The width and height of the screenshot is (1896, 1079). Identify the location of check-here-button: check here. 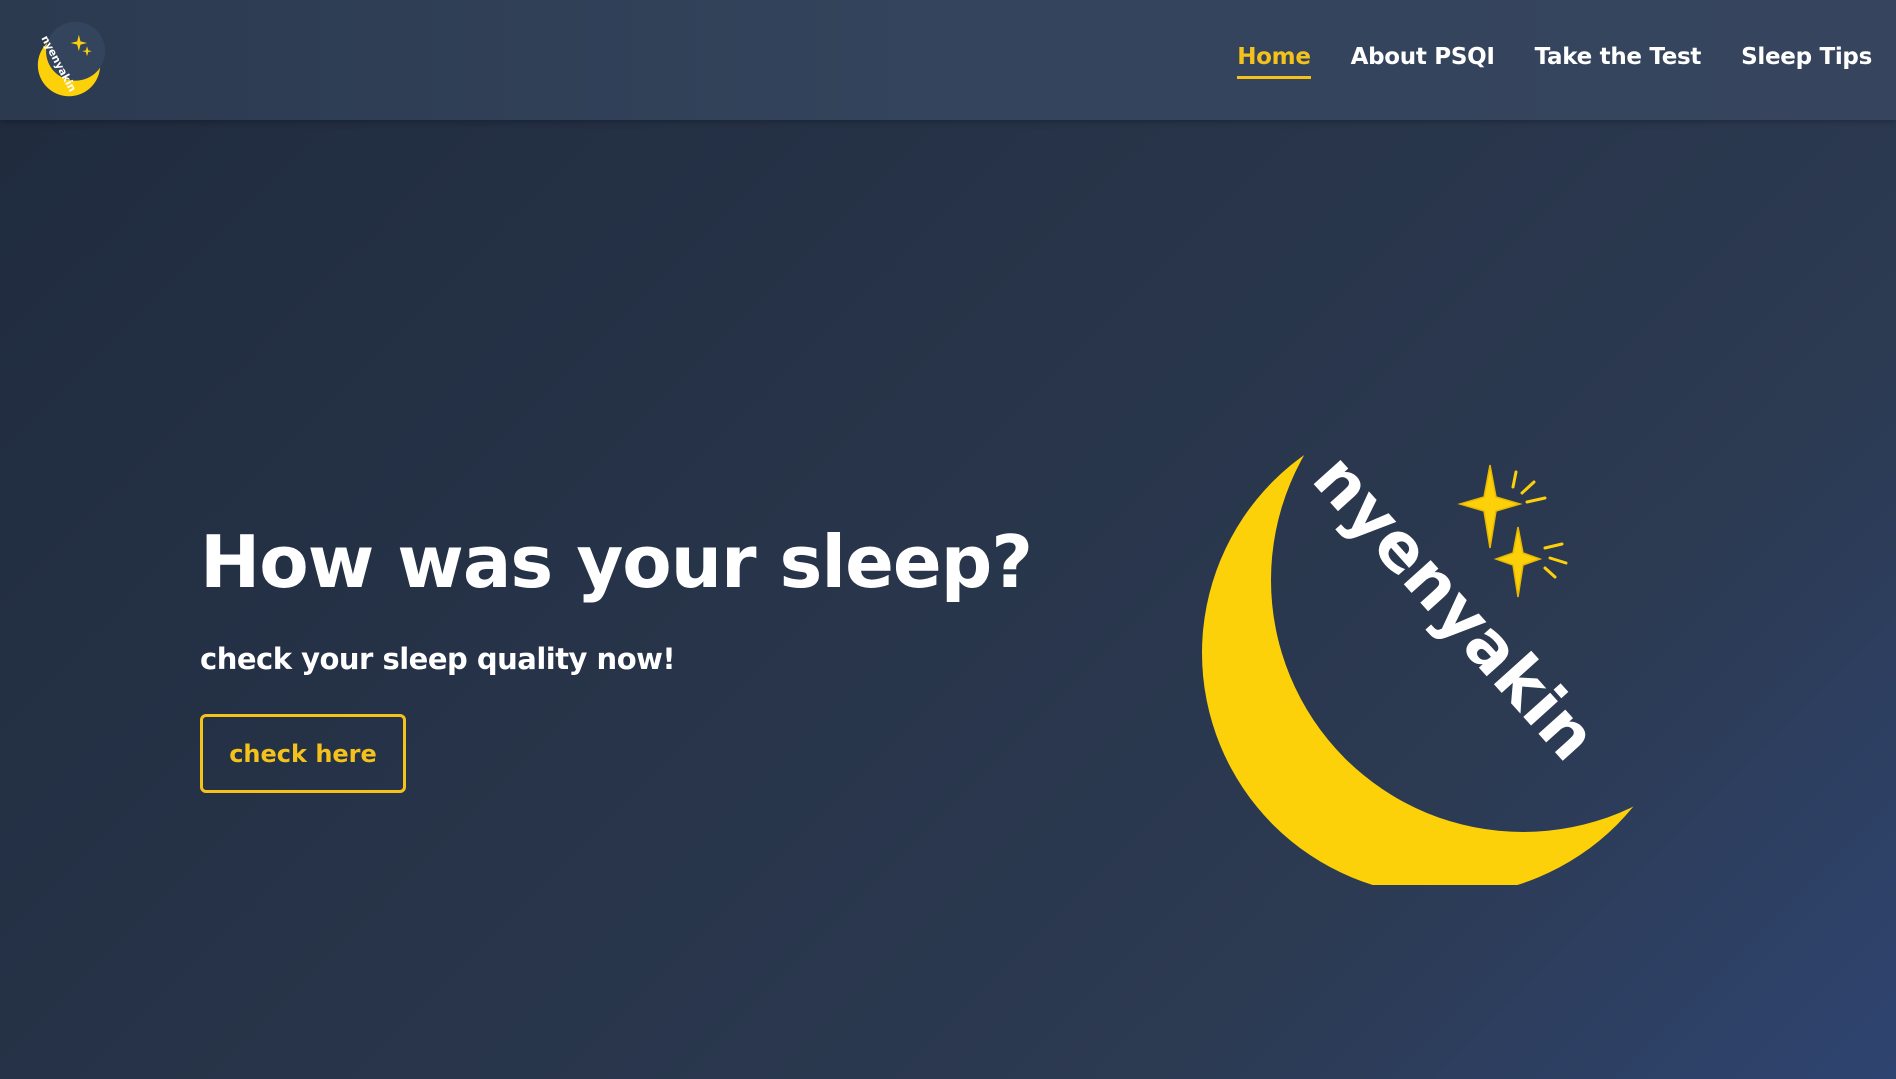
(303, 753).